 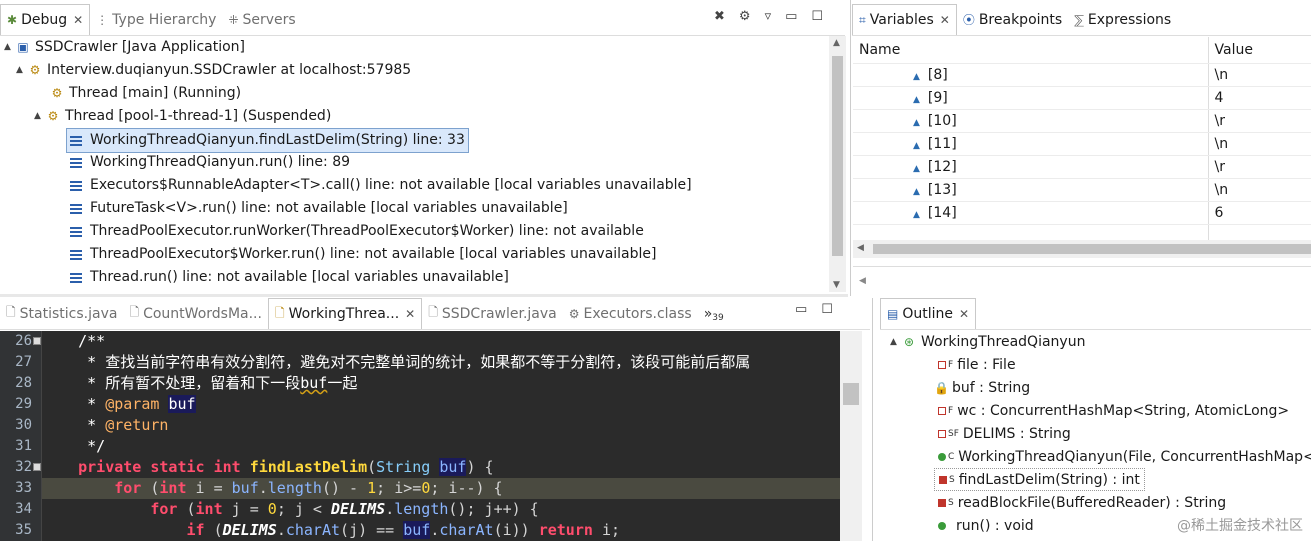 I want to click on tab-outline: ▤ Outline ✕, so click(x=928, y=313).